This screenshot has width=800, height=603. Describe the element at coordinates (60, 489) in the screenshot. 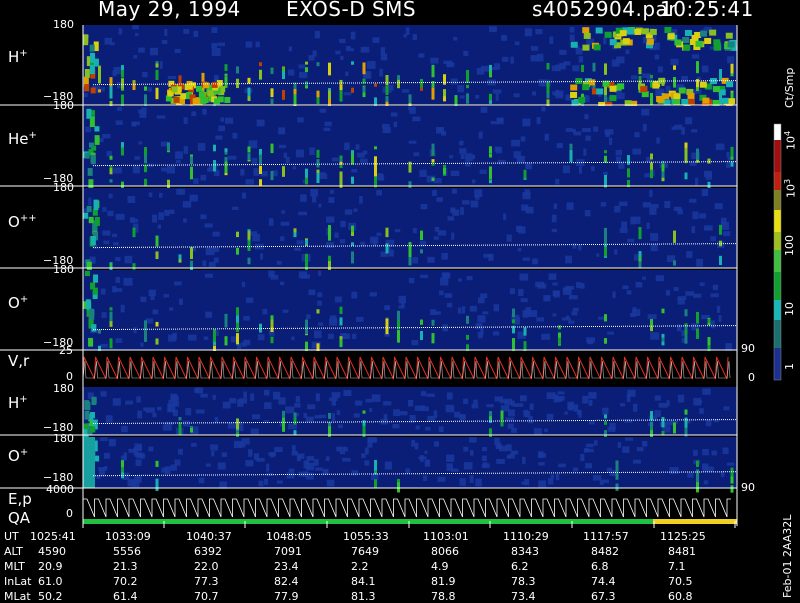

I see `y-tick-top: 4000` at that location.